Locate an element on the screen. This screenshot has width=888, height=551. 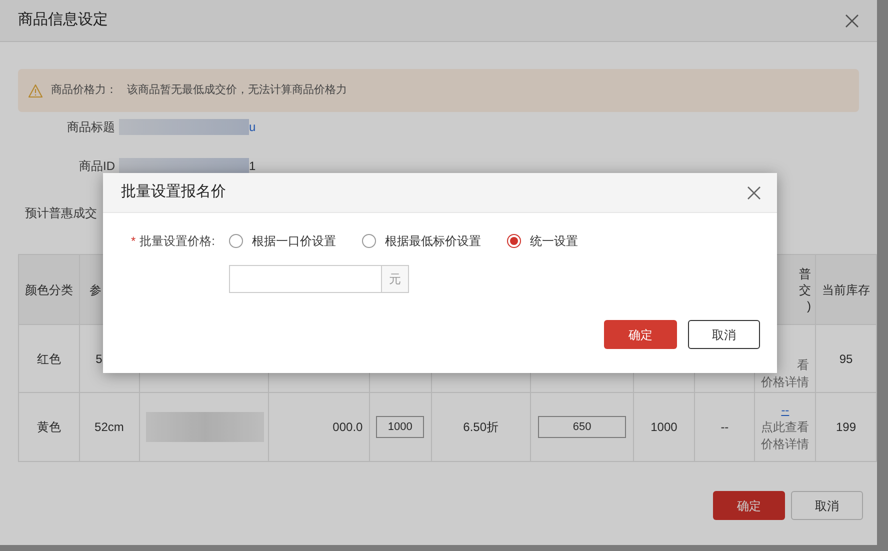
radio-option: 统一设置 is located at coordinates (542, 241).